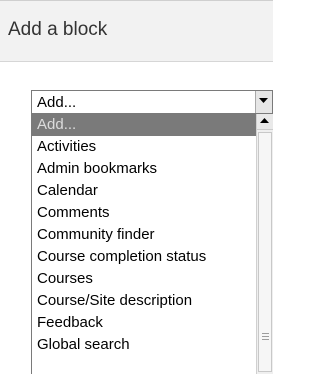 The height and width of the screenshot is (374, 320). I want to click on option-course-site-description: Course/Site description, so click(144, 301).